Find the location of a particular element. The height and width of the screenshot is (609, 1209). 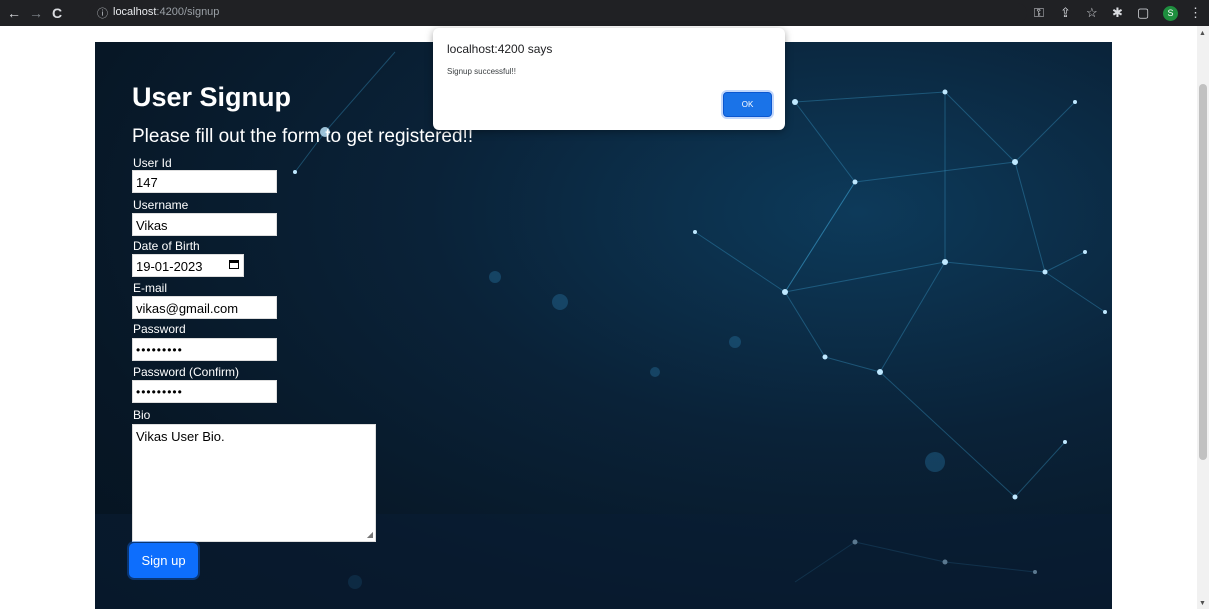

scroll-up-arrow-icon: ▲ is located at coordinates (1202, 33).